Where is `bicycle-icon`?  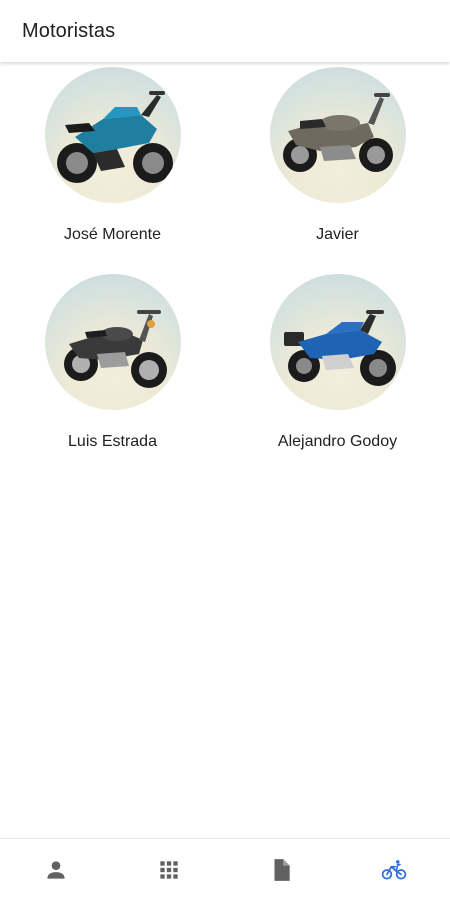 bicycle-icon is located at coordinates (393, 869).